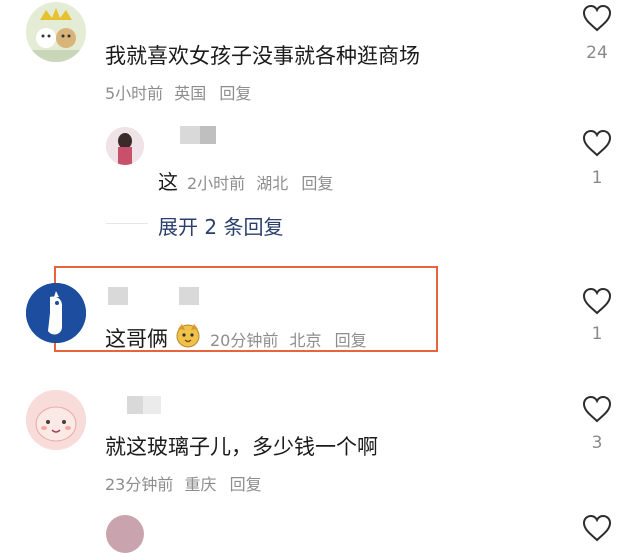  I want to click on divider, so click(127, 223).